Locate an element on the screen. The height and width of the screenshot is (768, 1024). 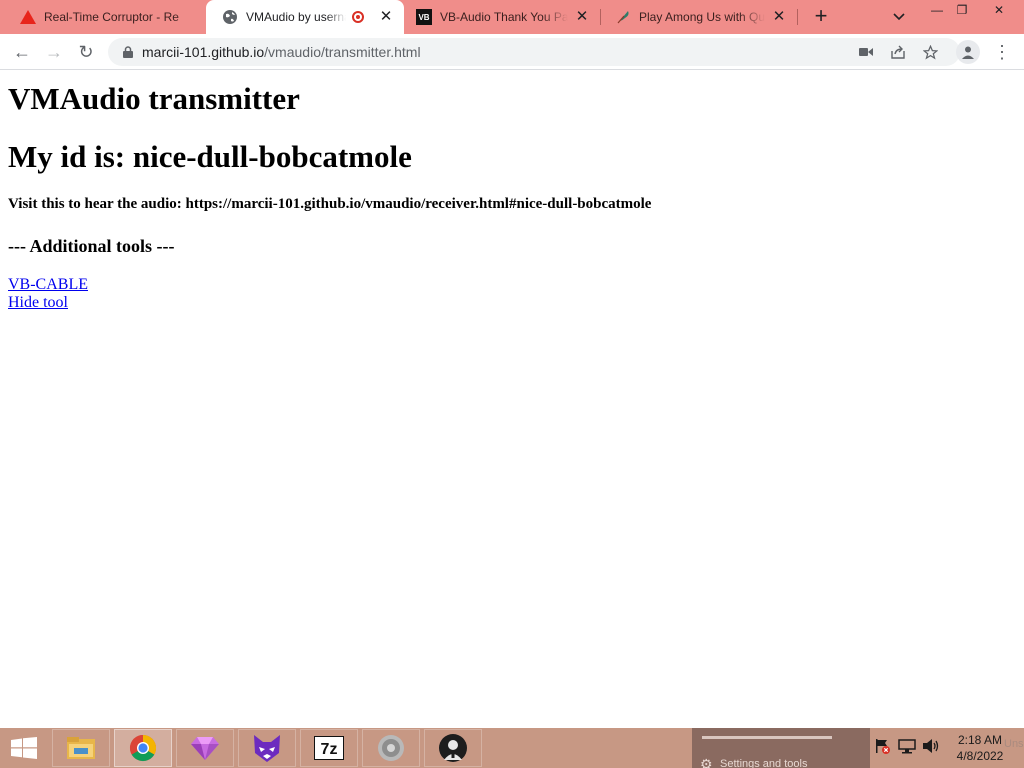
taskbar-7zip: 7z is located at coordinates (329, 748).